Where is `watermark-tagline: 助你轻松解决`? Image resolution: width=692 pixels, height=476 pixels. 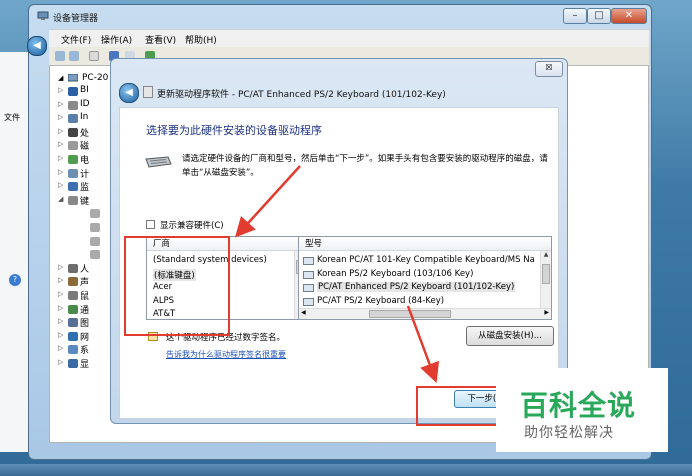 watermark-tagline: 助你轻松解决 is located at coordinates (569, 433).